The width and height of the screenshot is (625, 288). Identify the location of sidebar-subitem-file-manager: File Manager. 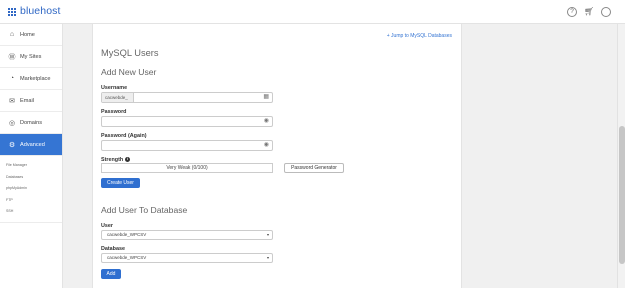
(31, 166).